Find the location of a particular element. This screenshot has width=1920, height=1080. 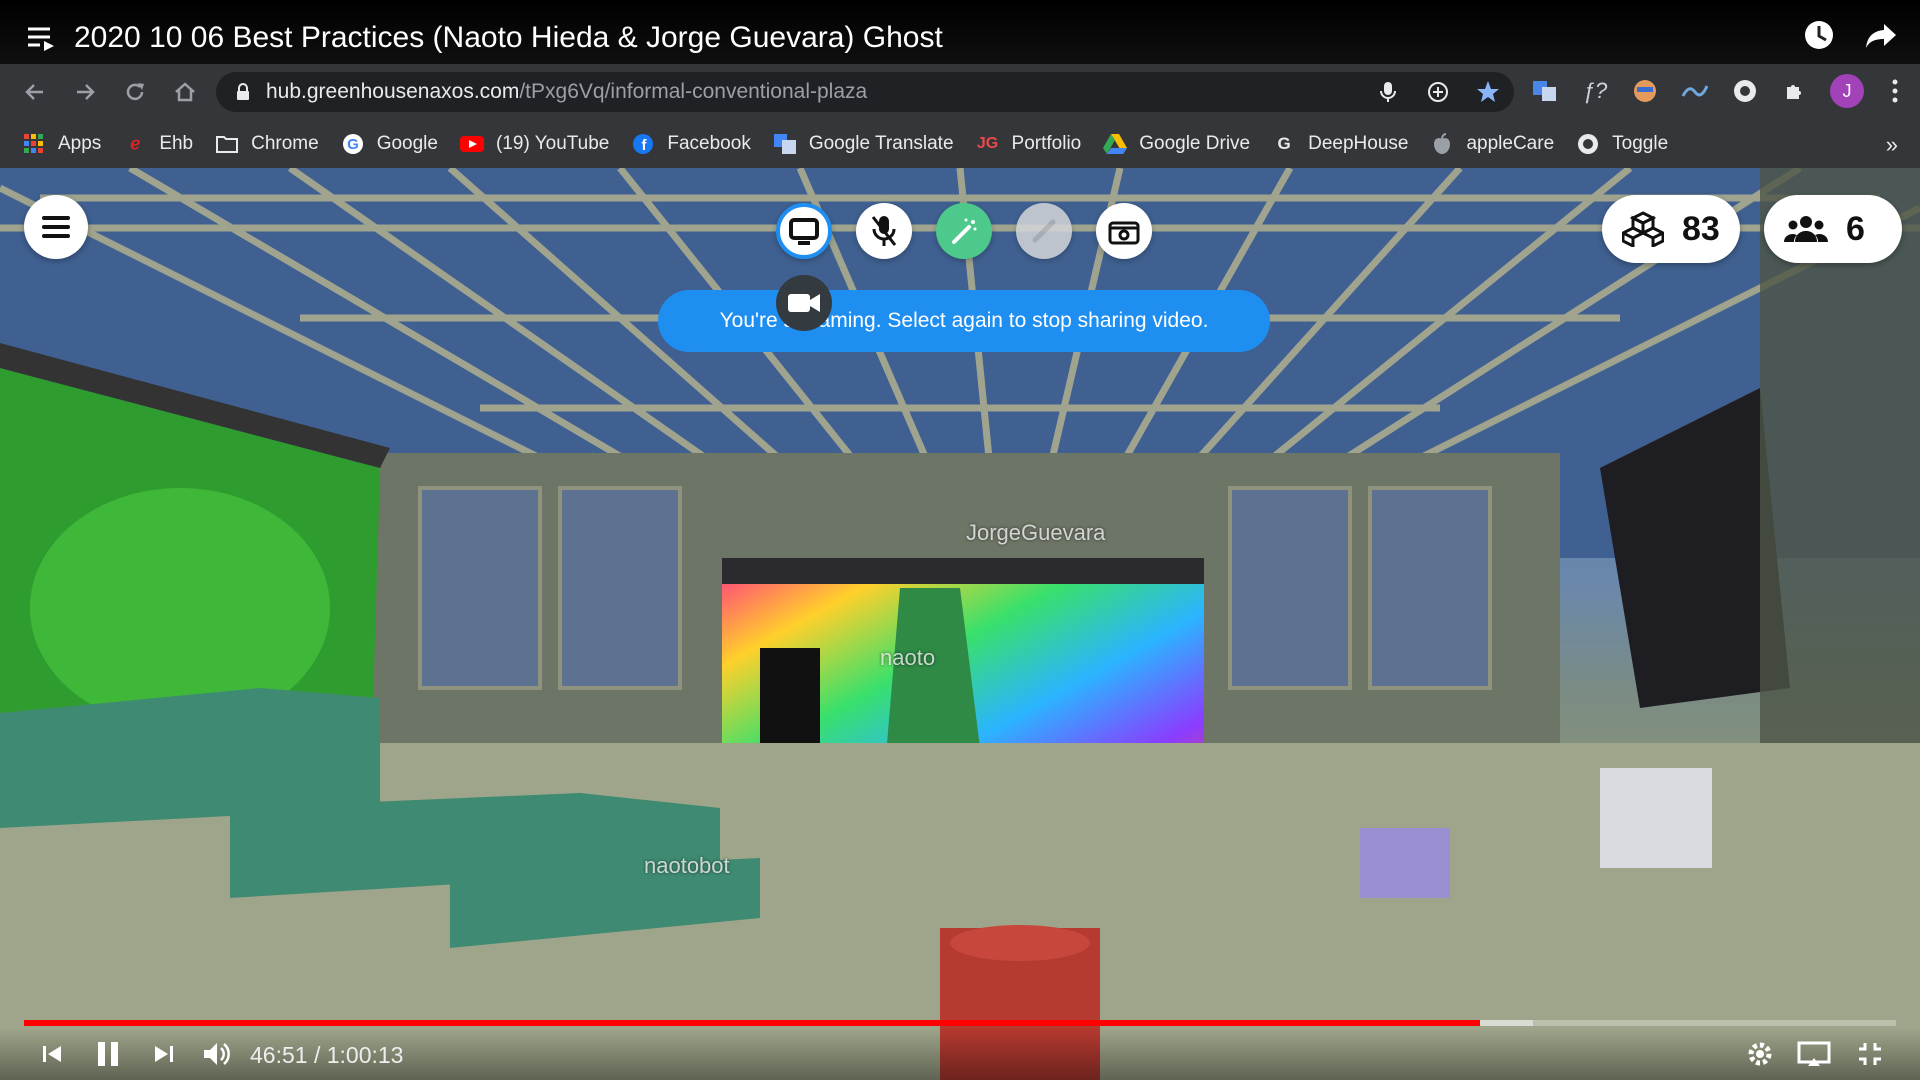

bookmark-applecare: appleCare is located at coordinates (1492, 144).